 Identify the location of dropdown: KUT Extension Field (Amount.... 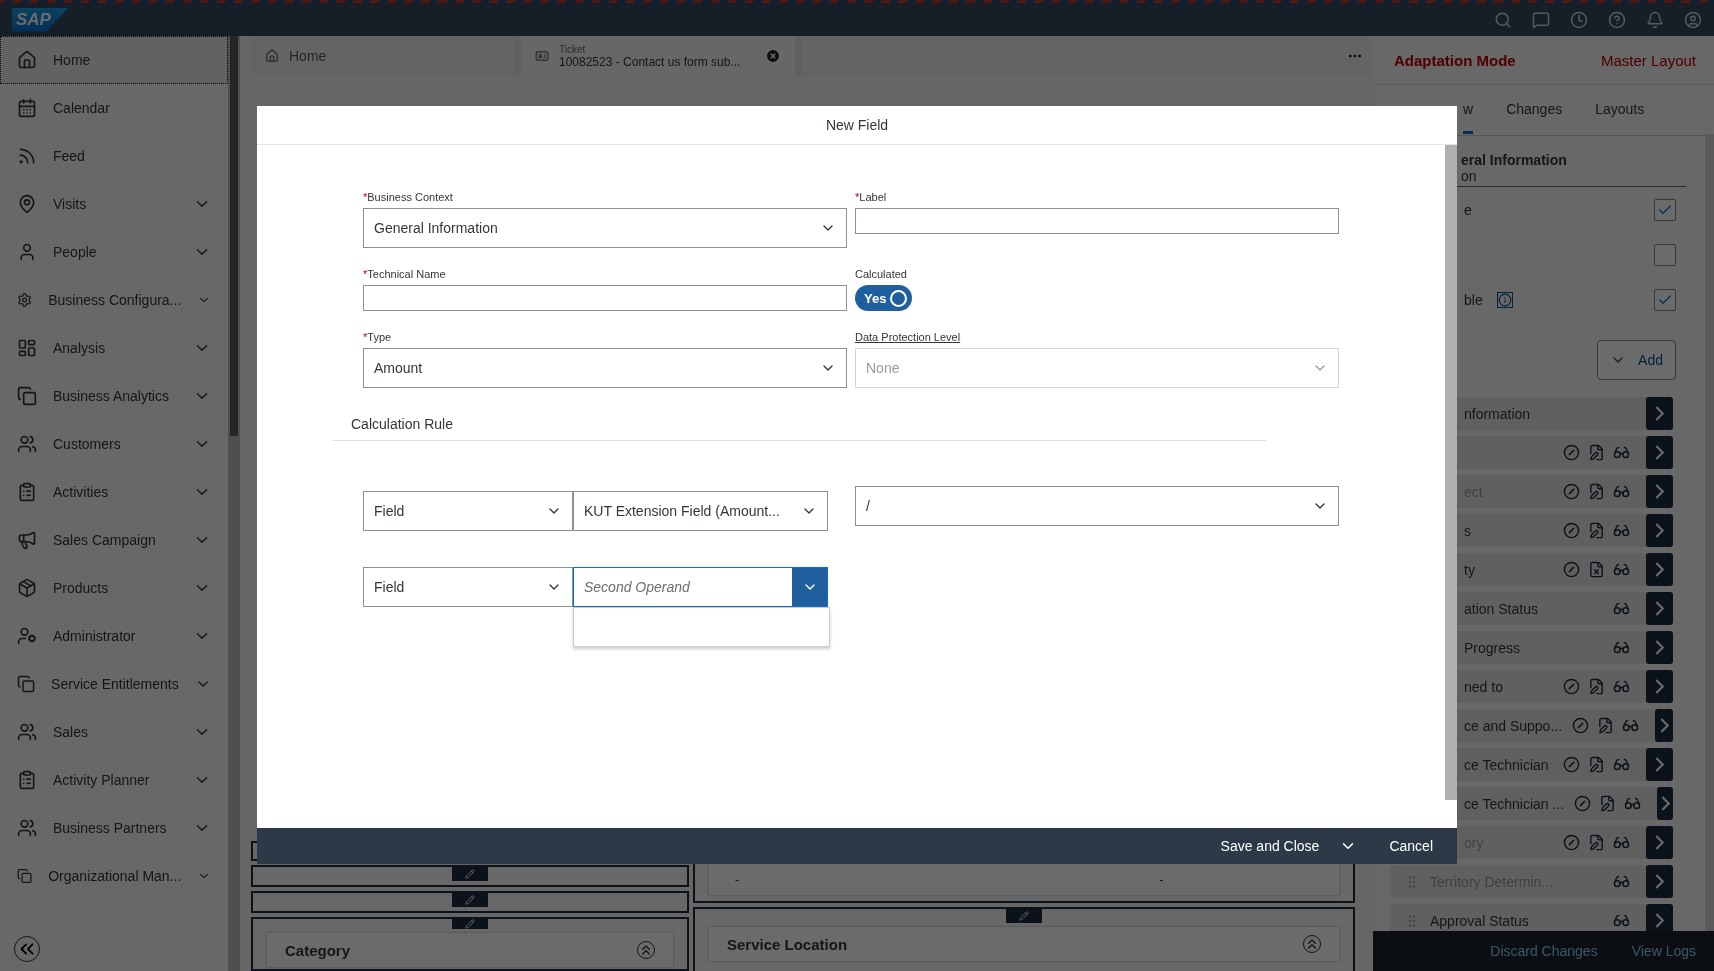
(700, 511).